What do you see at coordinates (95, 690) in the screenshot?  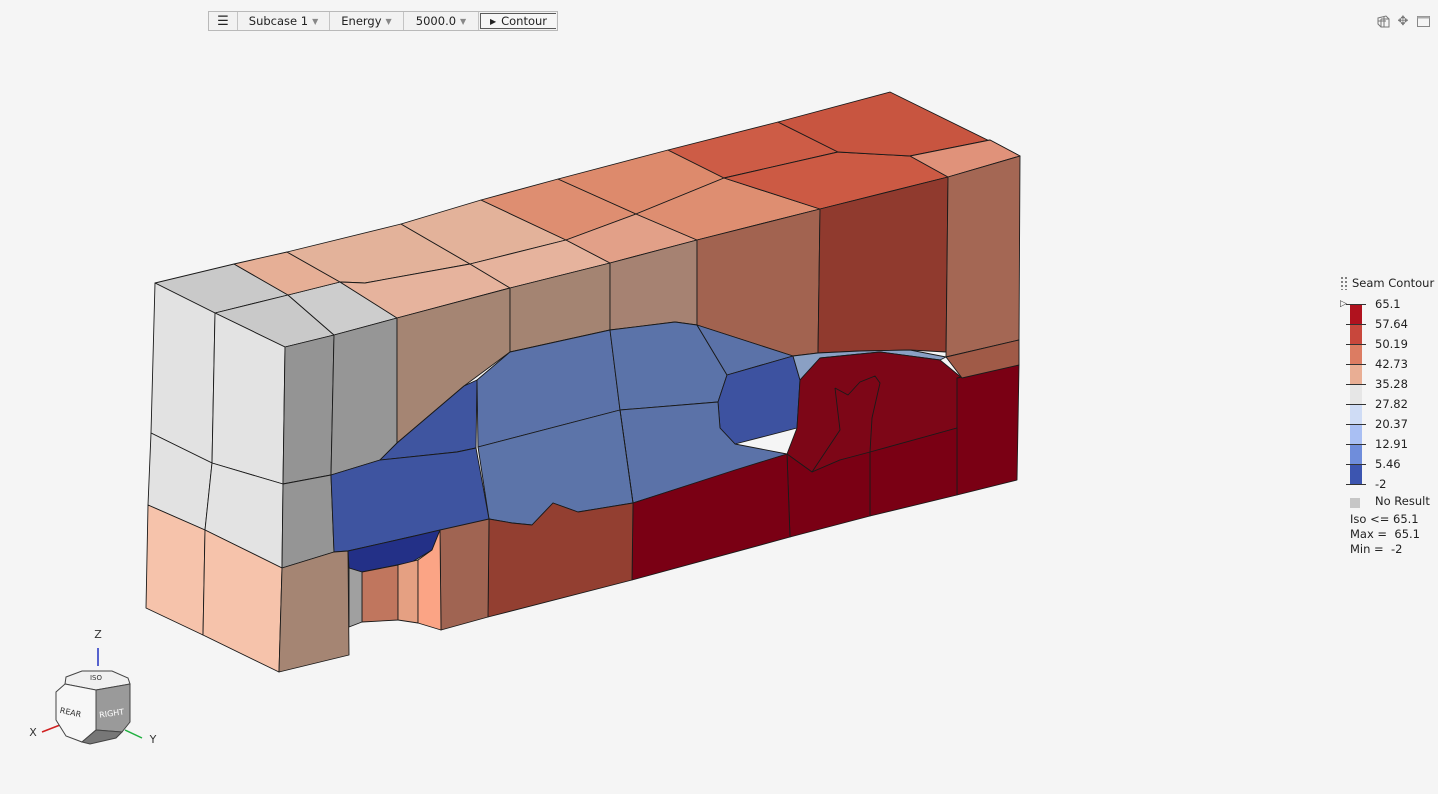 I see `view-cube: Z X Y ISO REAR RIGHT` at bounding box center [95, 690].